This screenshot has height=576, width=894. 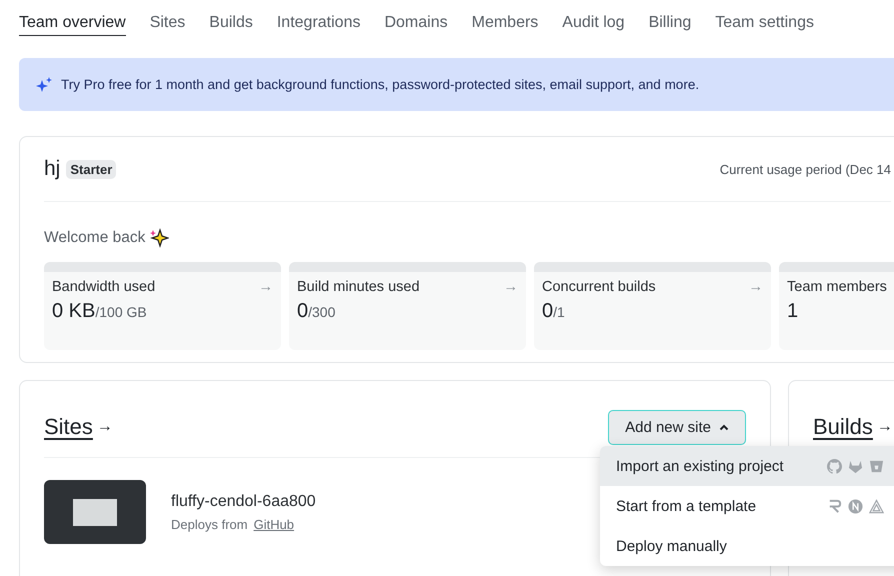 What do you see at coordinates (505, 23) in the screenshot?
I see `nav-tab: Members` at bounding box center [505, 23].